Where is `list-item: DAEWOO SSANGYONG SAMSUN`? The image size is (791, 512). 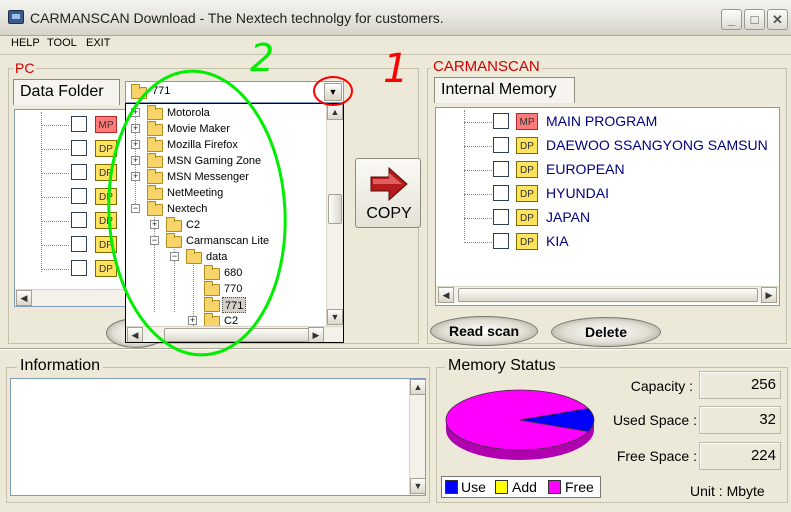 list-item: DAEWOO SSANGYONG SAMSUN is located at coordinates (657, 145).